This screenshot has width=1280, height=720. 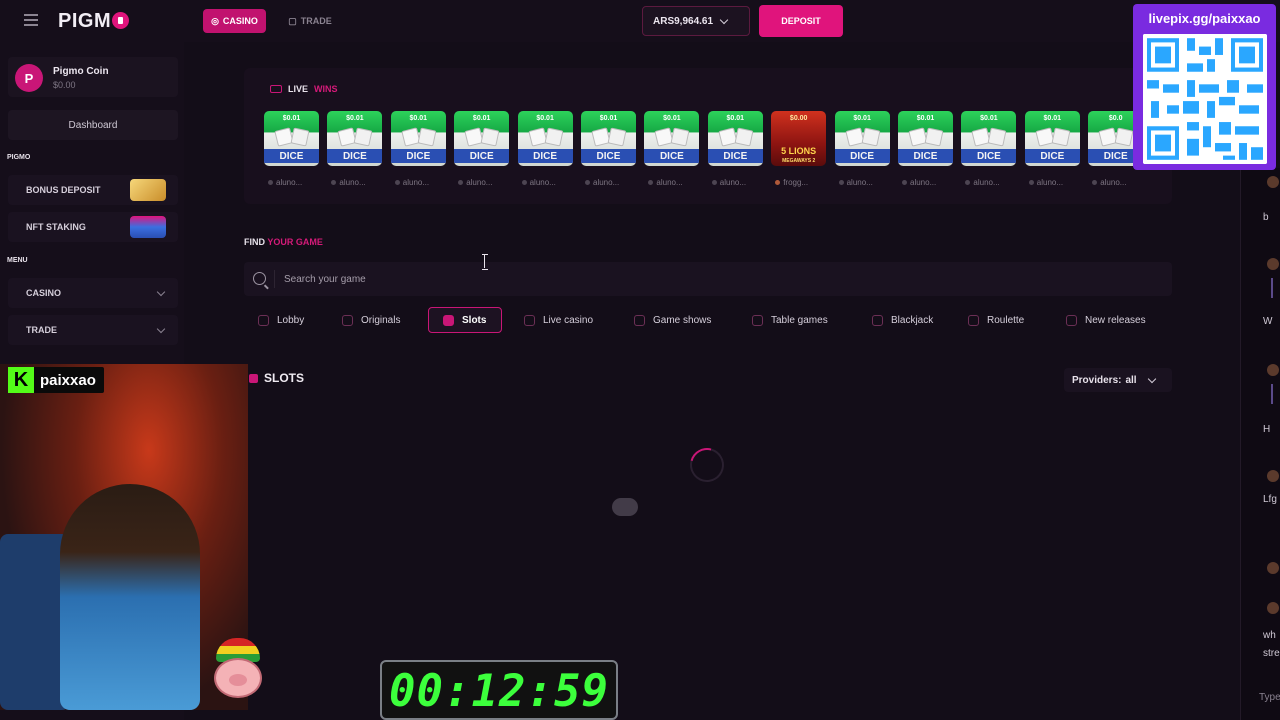 What do you see at coordinates (707, 465) in the screenshot?
I see `loading-spinner-icon` at bounding box center [707, 465].